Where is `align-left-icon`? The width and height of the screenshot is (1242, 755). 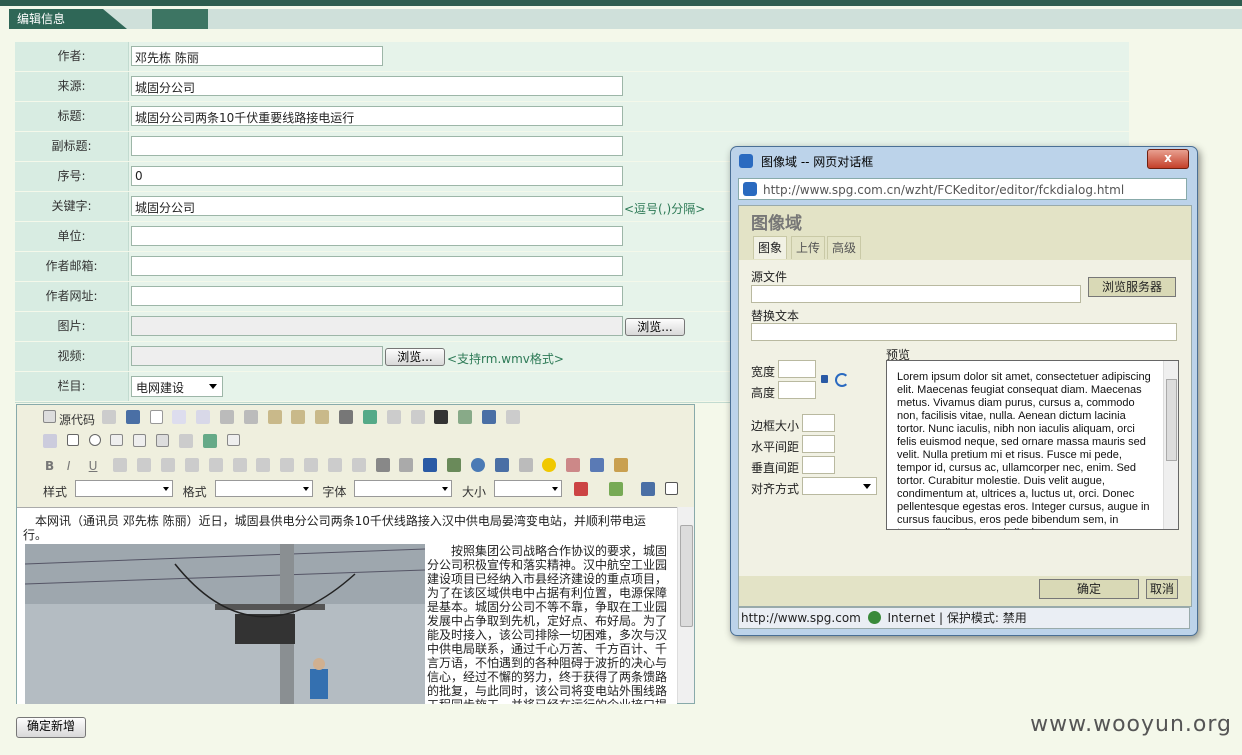 align-left-icon is located at coordinates (287, 465).